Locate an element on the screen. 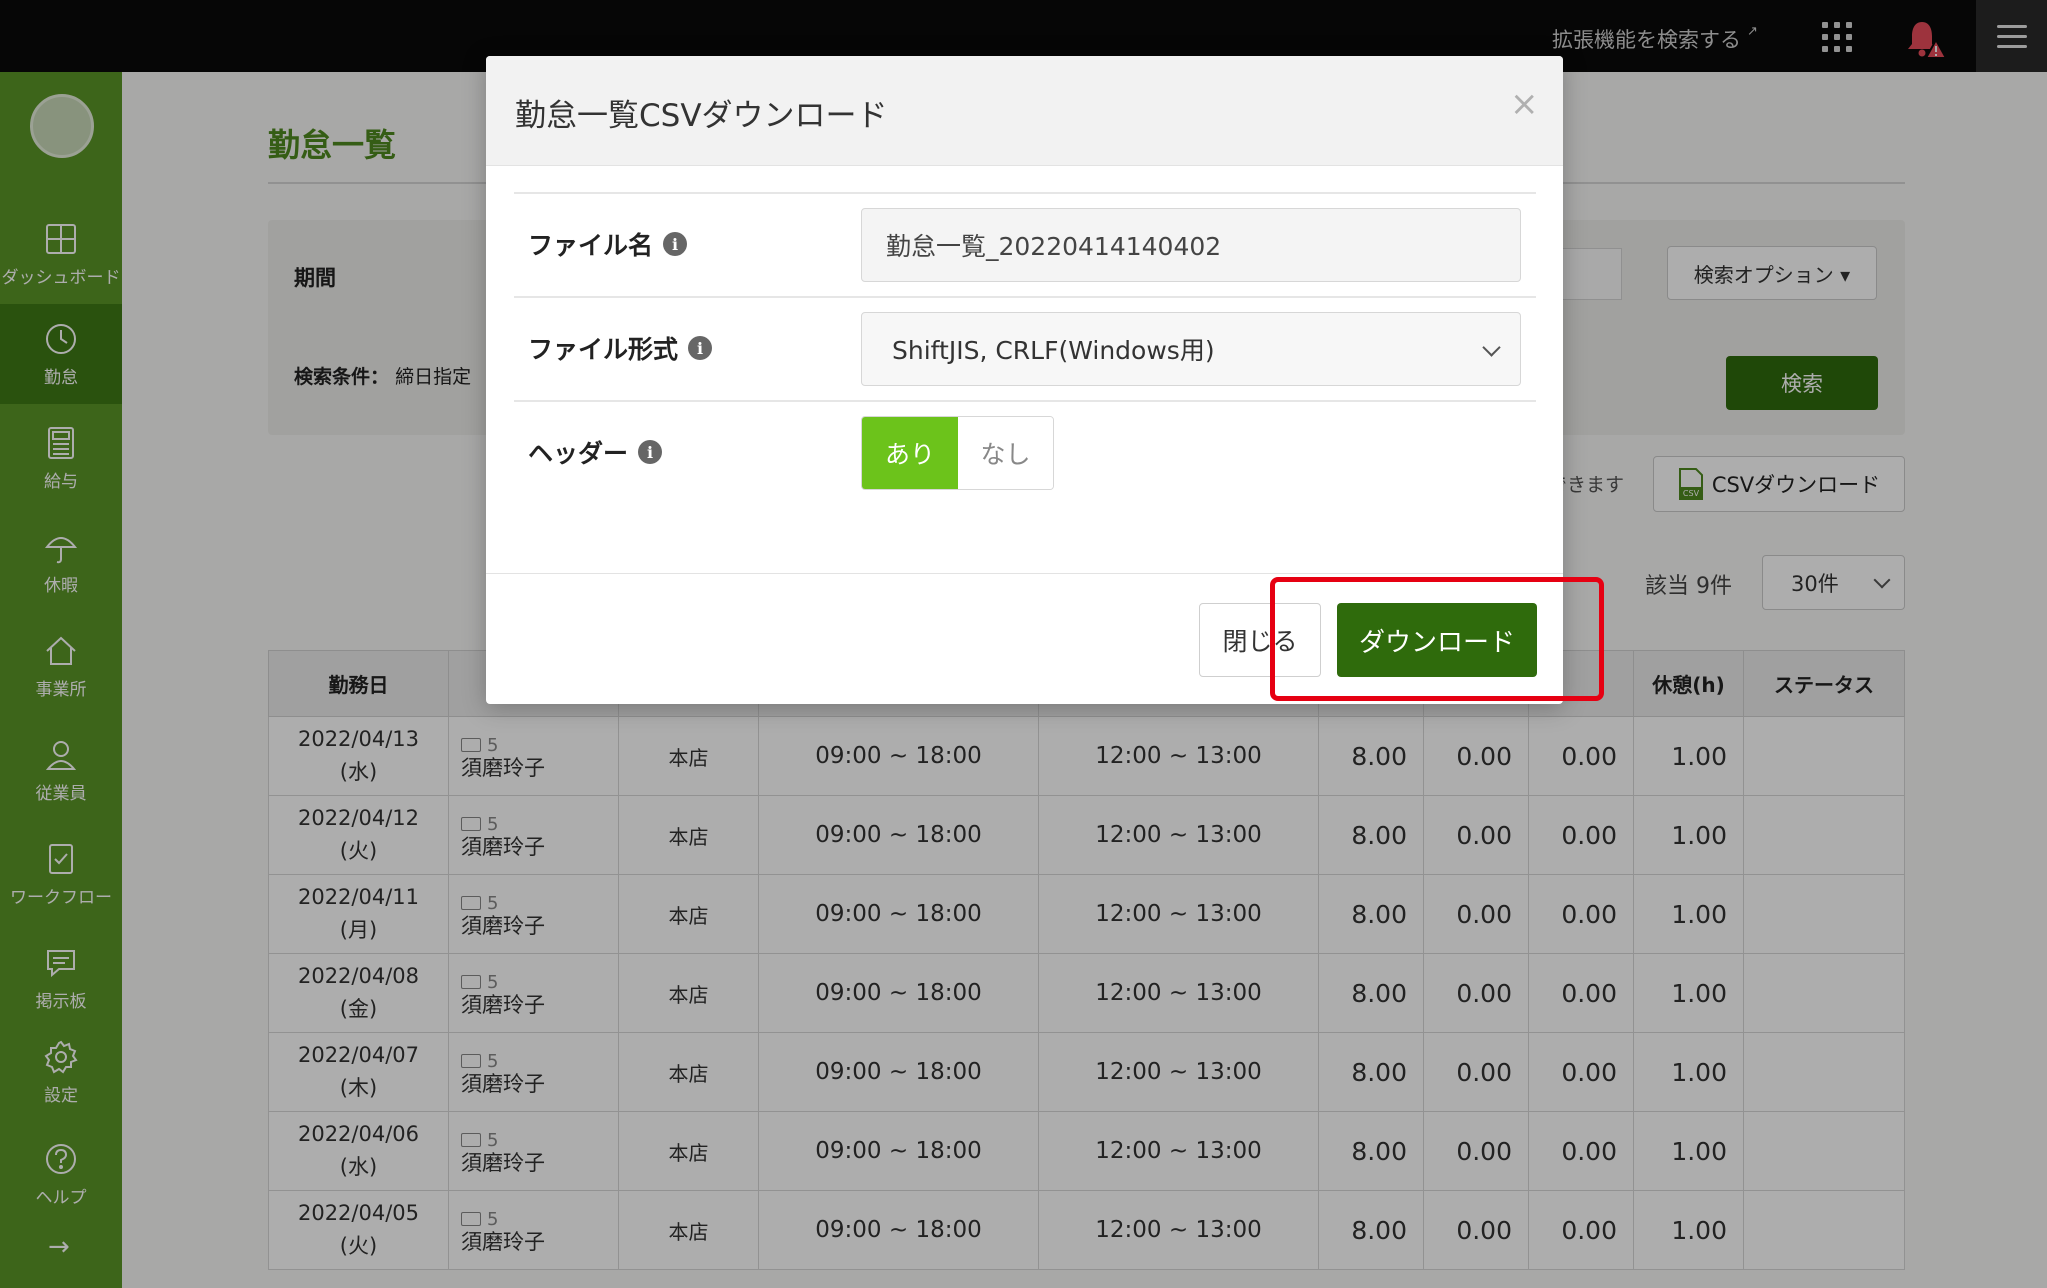 The image size is (2047, 1288). file-format-select: ShiftJIS, CRLF(Windows用) is located at coordinates (1191, 349).